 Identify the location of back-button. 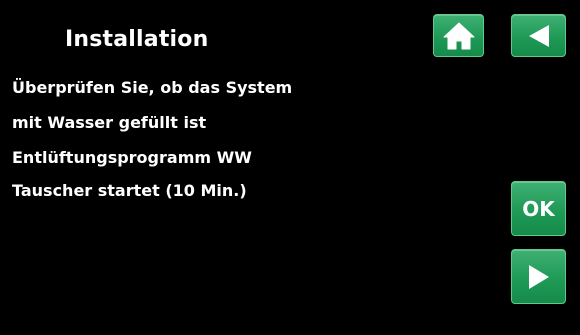
(538, 35).